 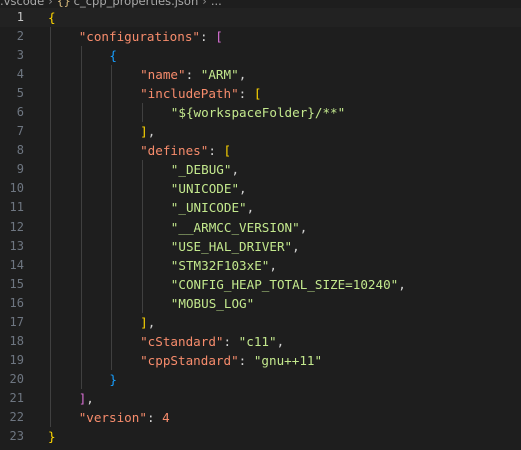 I want to click on code-content: "${workspaceFolder}/**", so click(x=258, y=112).